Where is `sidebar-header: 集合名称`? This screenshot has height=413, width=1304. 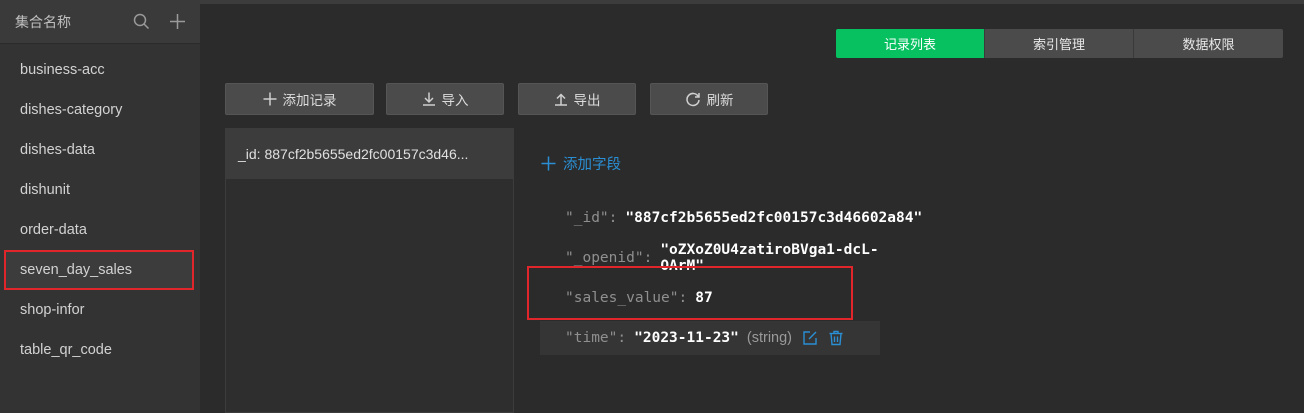
sidebar-header: 集合名称 is located at coordinates (100, 22).